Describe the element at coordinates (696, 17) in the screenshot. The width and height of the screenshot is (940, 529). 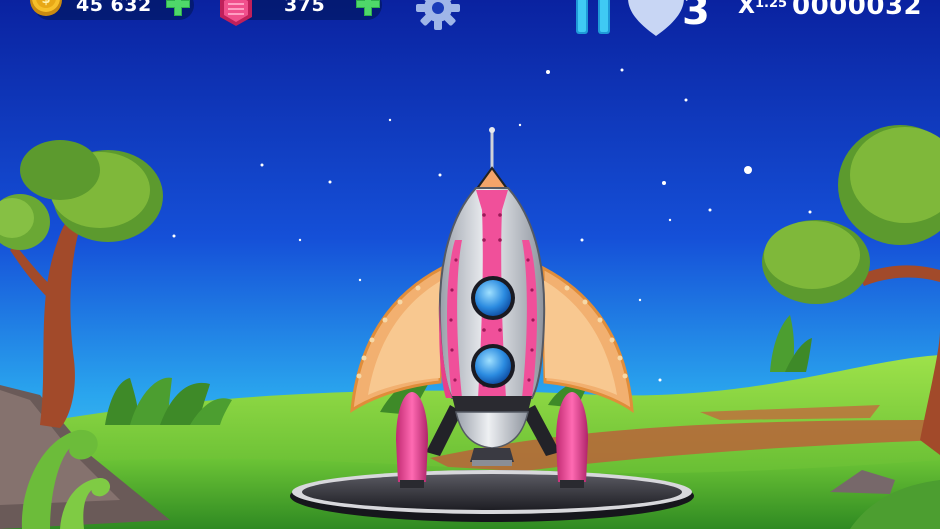
I see `lives-count: 3` at that location.